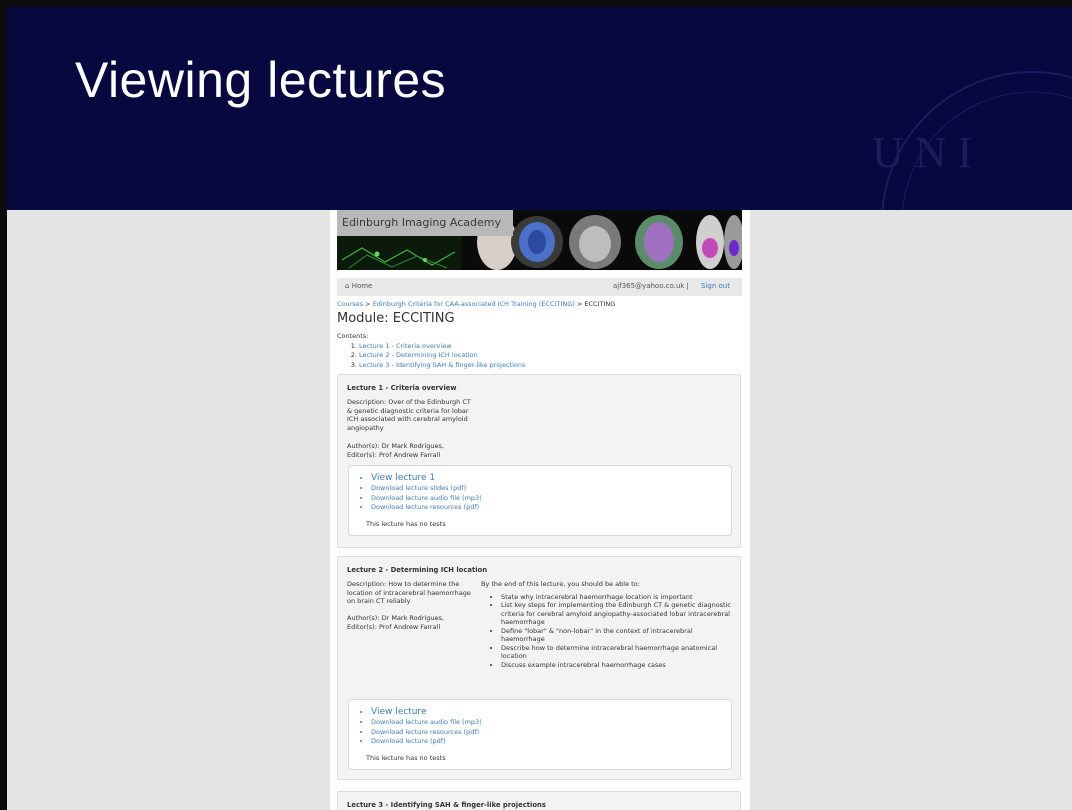  I want to click on contents-item: Lecture 2 - Determining ICH location, so click(442, 356).